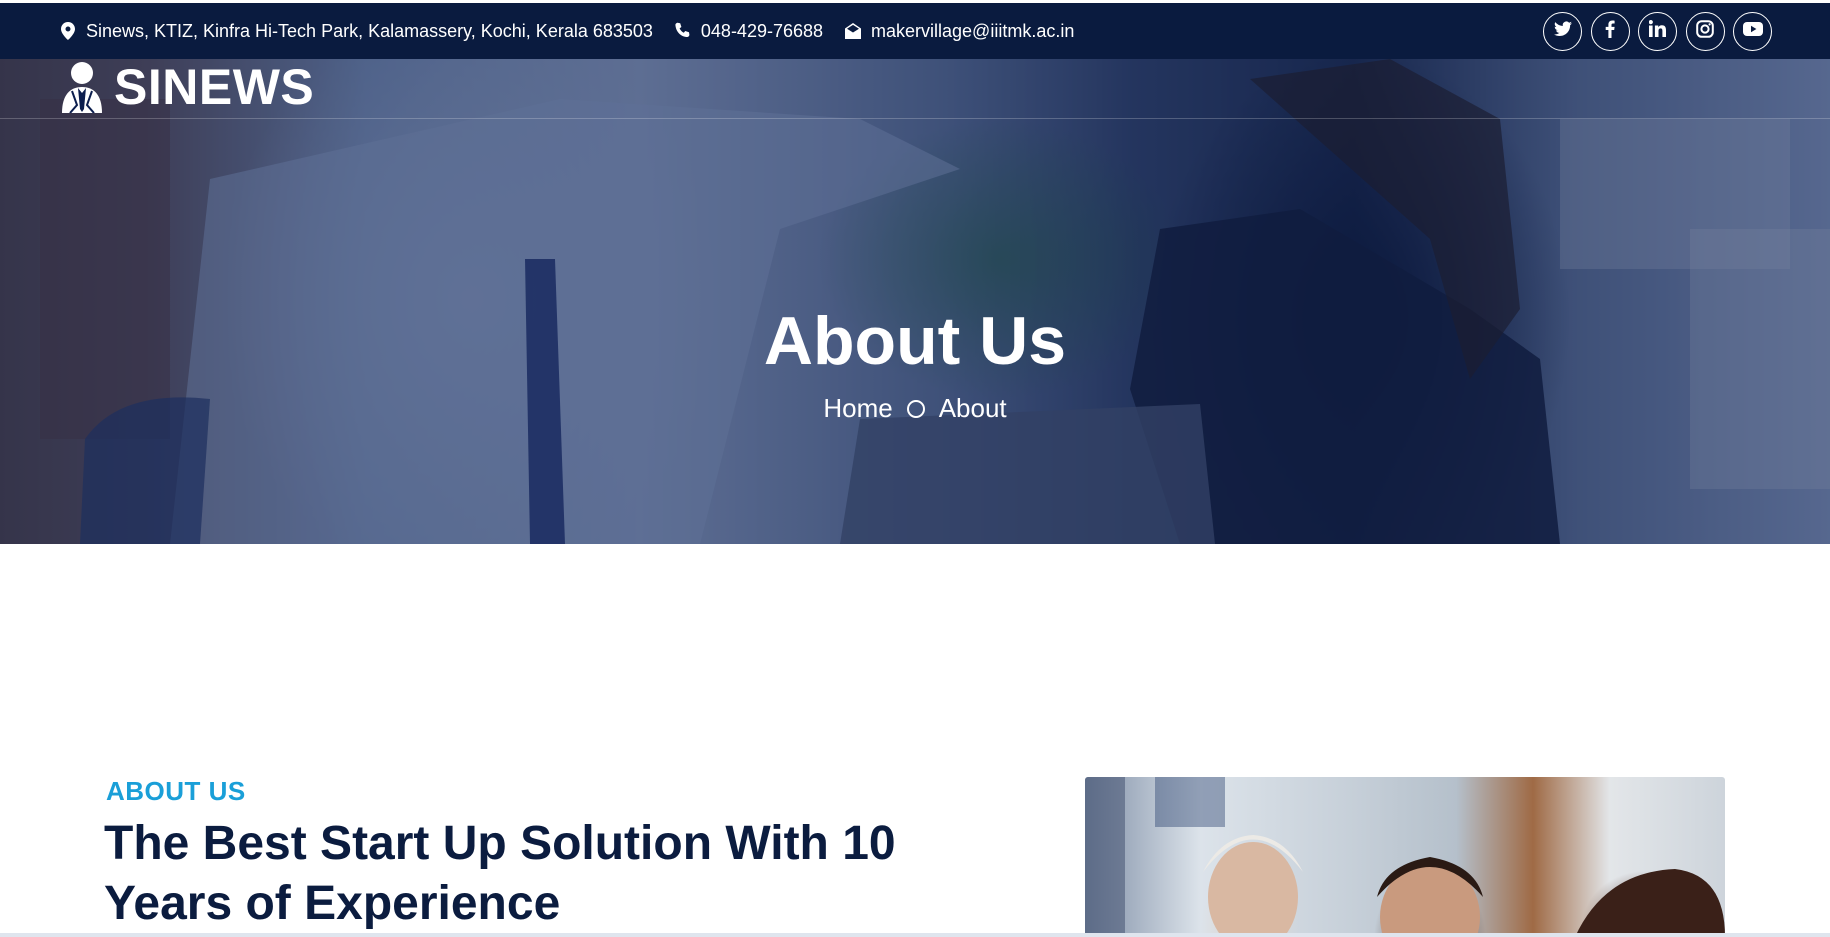 Image resolution: width=1830 pixels, height=937 pixels. I want to click on breadcrumb: Home About, so click(915, 408).